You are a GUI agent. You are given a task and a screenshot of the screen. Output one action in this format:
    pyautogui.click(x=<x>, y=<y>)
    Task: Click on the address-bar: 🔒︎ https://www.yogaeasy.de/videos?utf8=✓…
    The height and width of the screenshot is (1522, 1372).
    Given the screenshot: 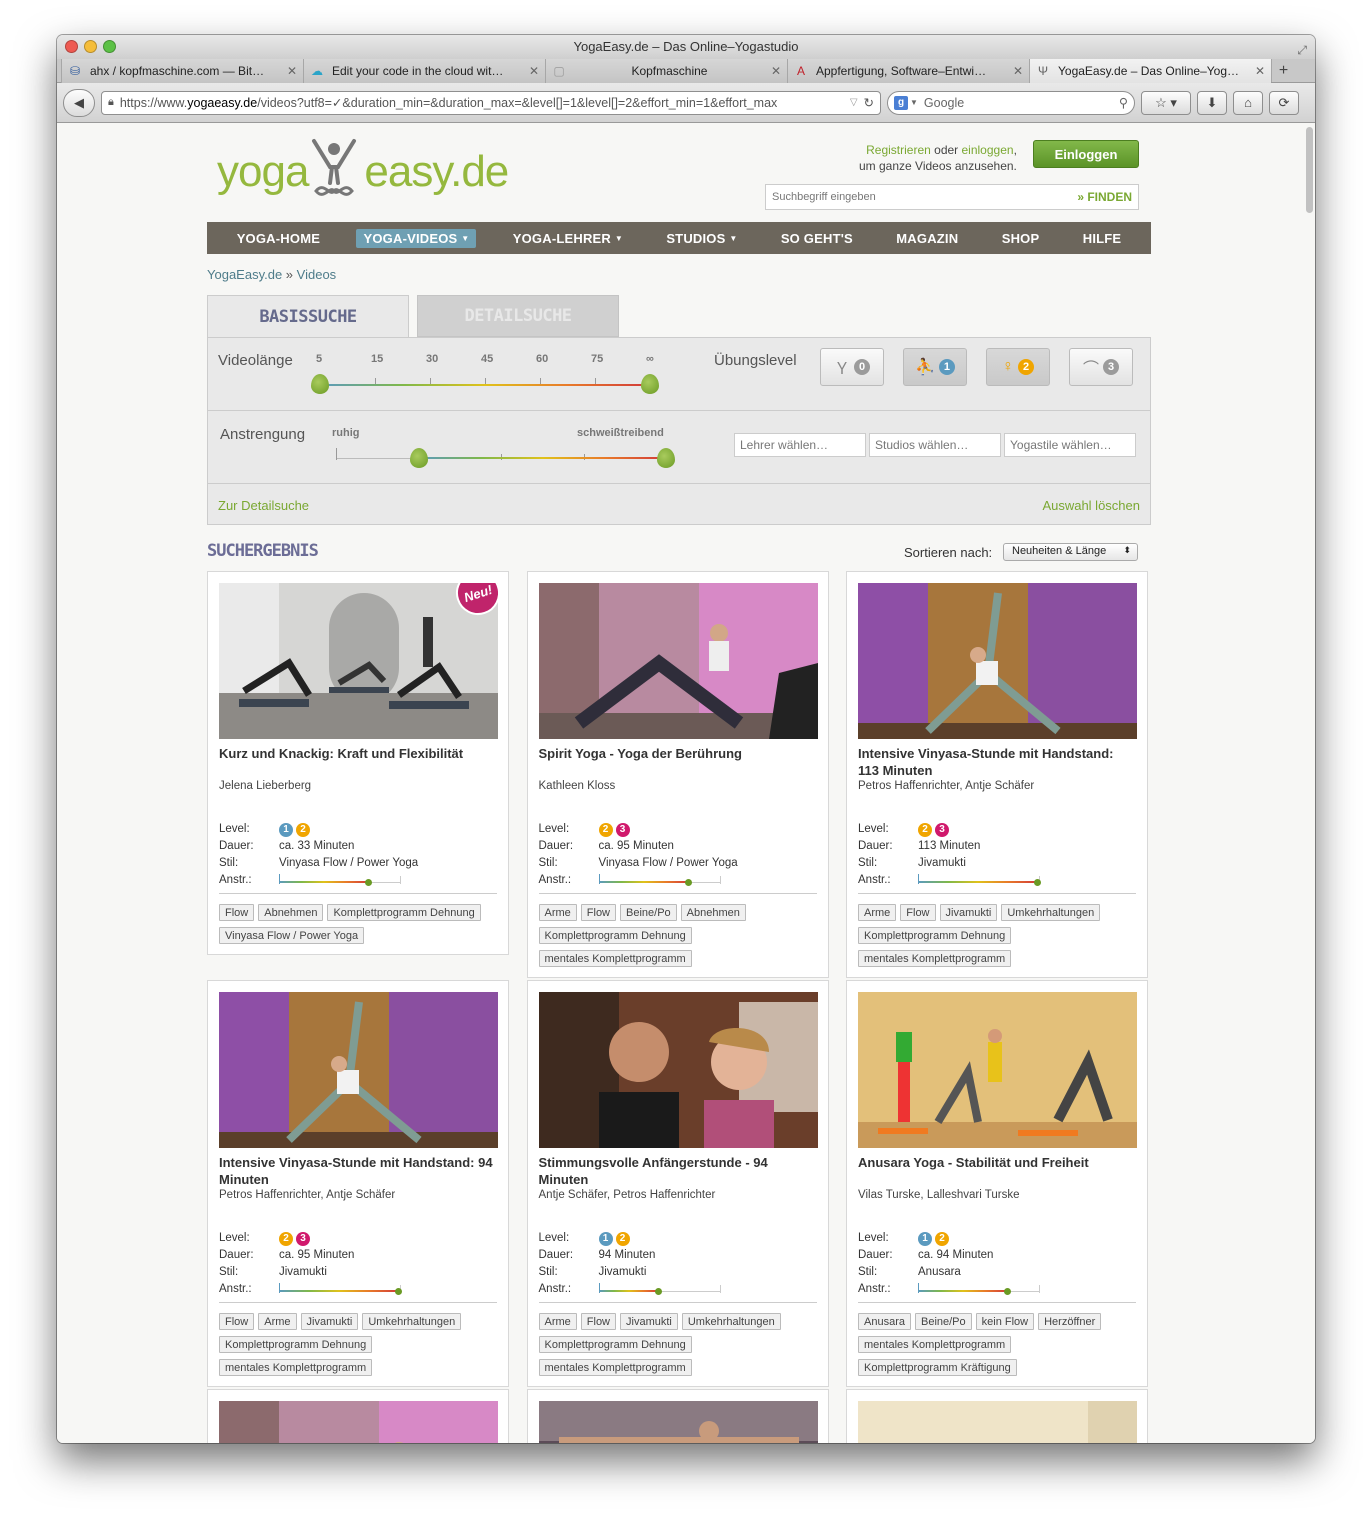 What is the action you would take?
    pyautogui.click(x=491, y=102)
    